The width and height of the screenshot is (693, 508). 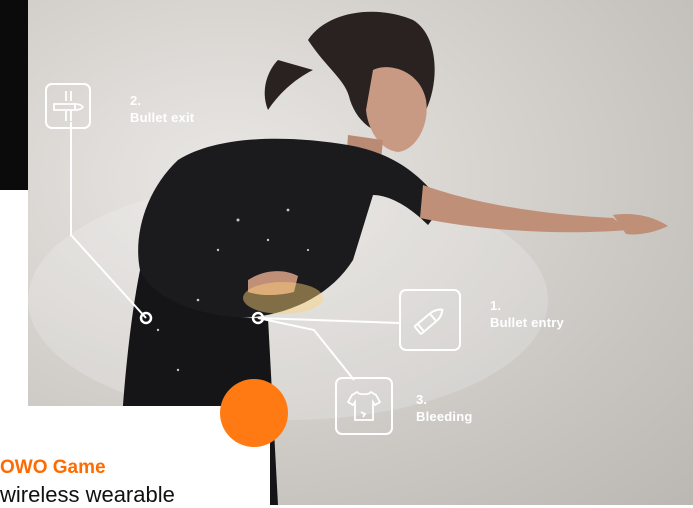 I want to click on callout-label: Bullet entry, so click(x=527, y=322).